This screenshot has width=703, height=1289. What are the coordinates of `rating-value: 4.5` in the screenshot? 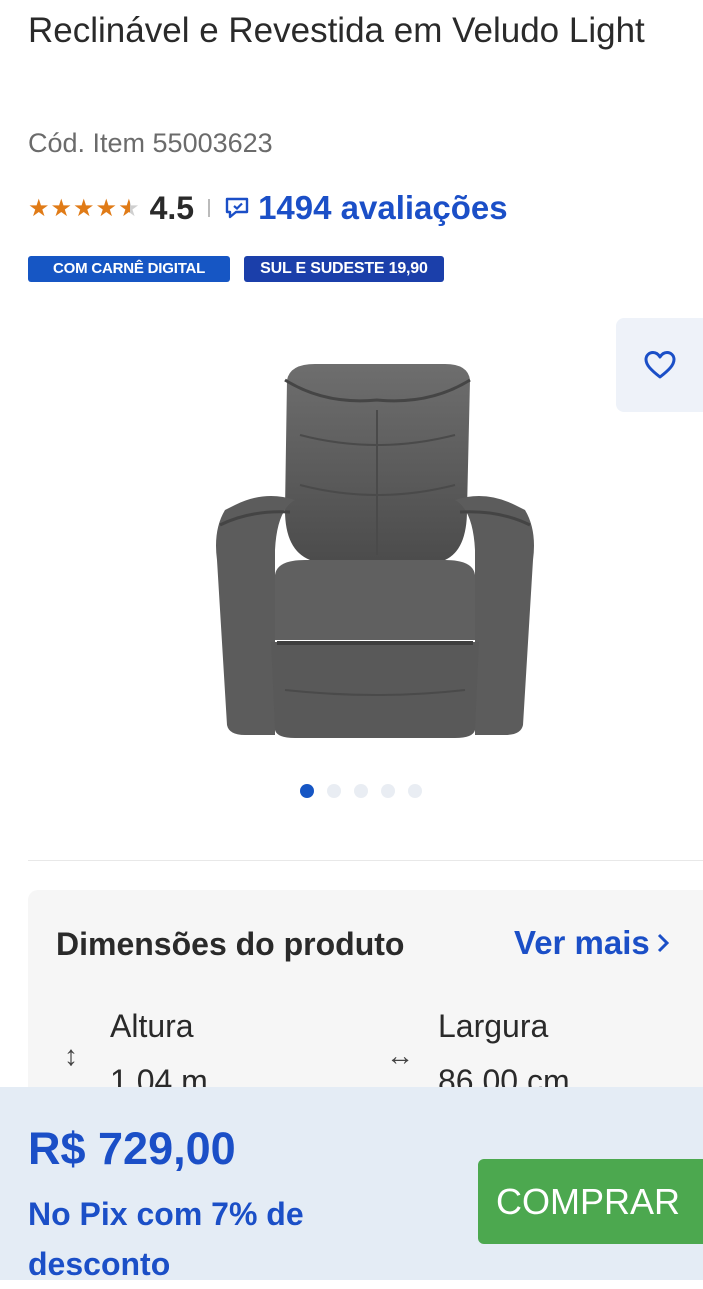 It's located at (172, 207).